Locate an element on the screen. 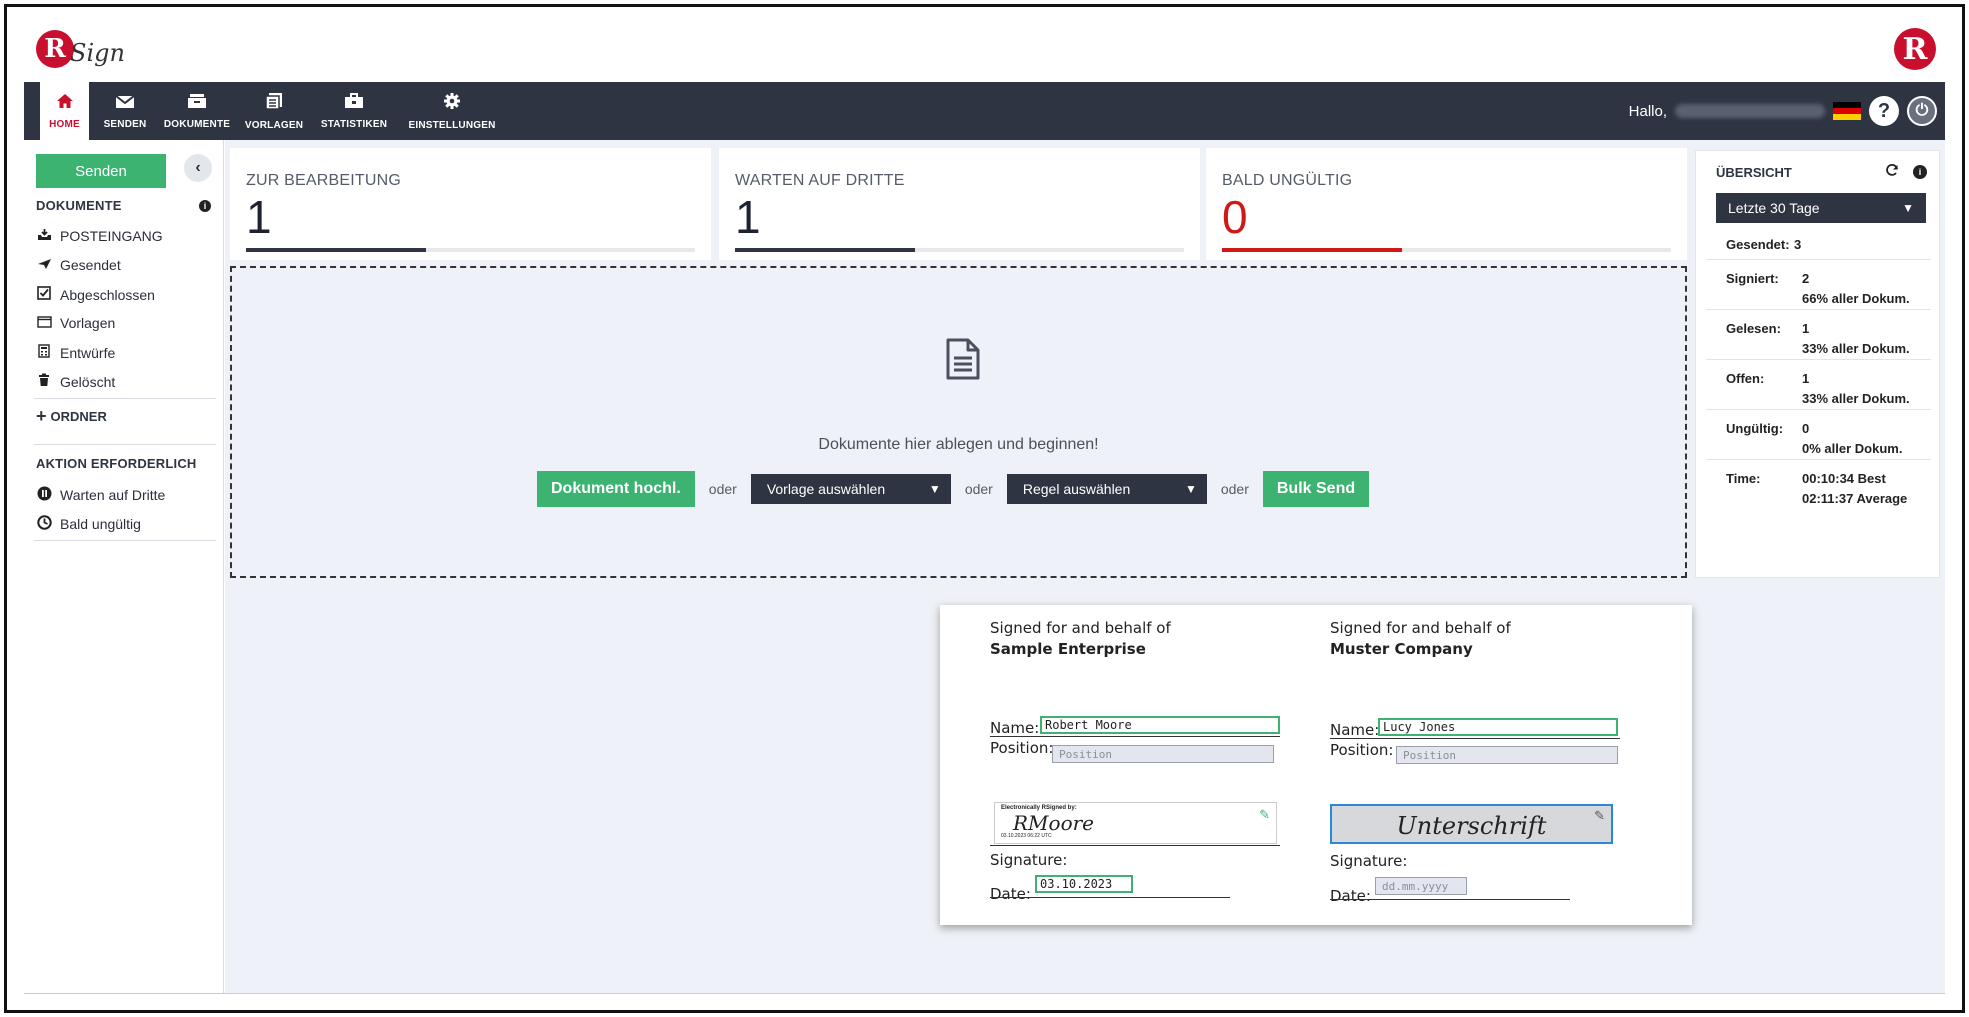 The height and width of the screenshot is (1017, 1969). position-label: Position: is located at coordinates (1022, 748).